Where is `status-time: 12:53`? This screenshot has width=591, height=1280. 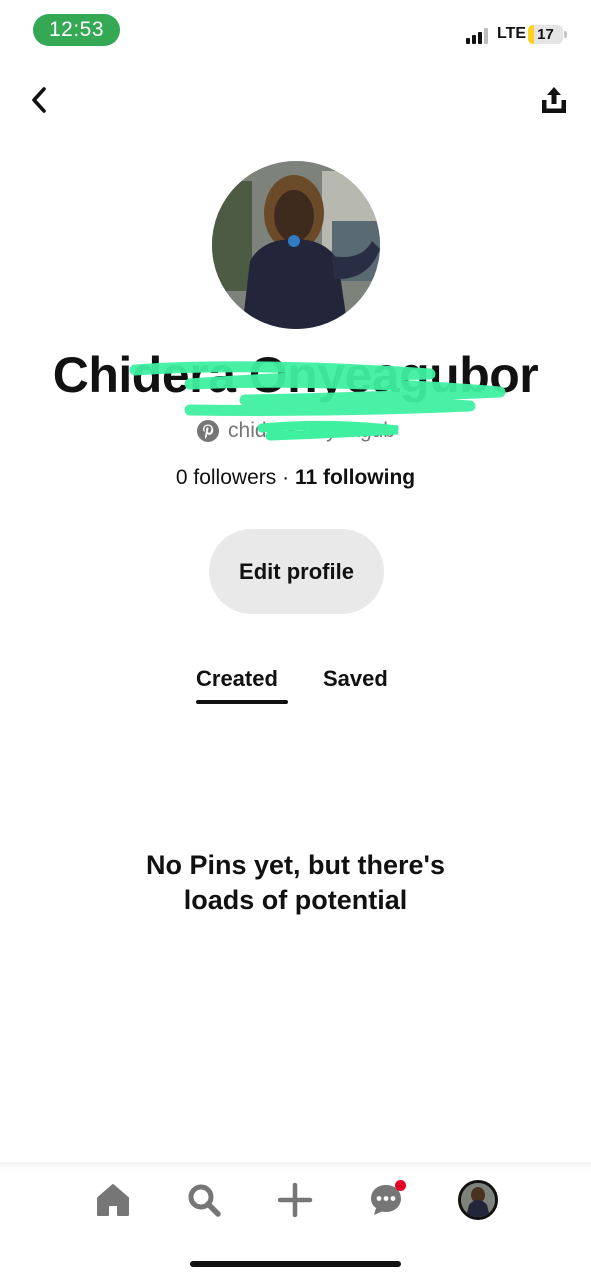
status-time: 12:53 is located at coordinates (76, 30).